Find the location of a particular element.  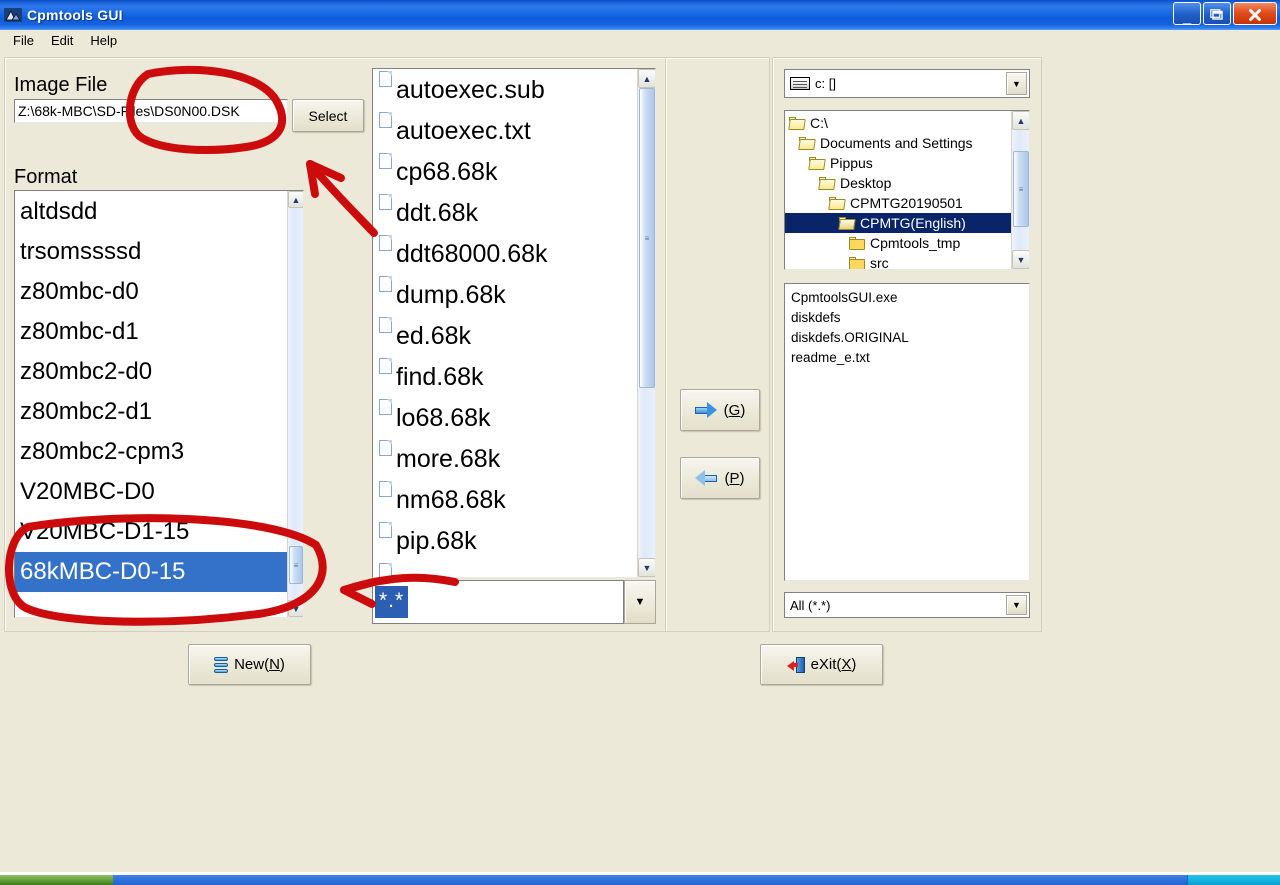

tree-item: src is located at coordinates (898, 261).